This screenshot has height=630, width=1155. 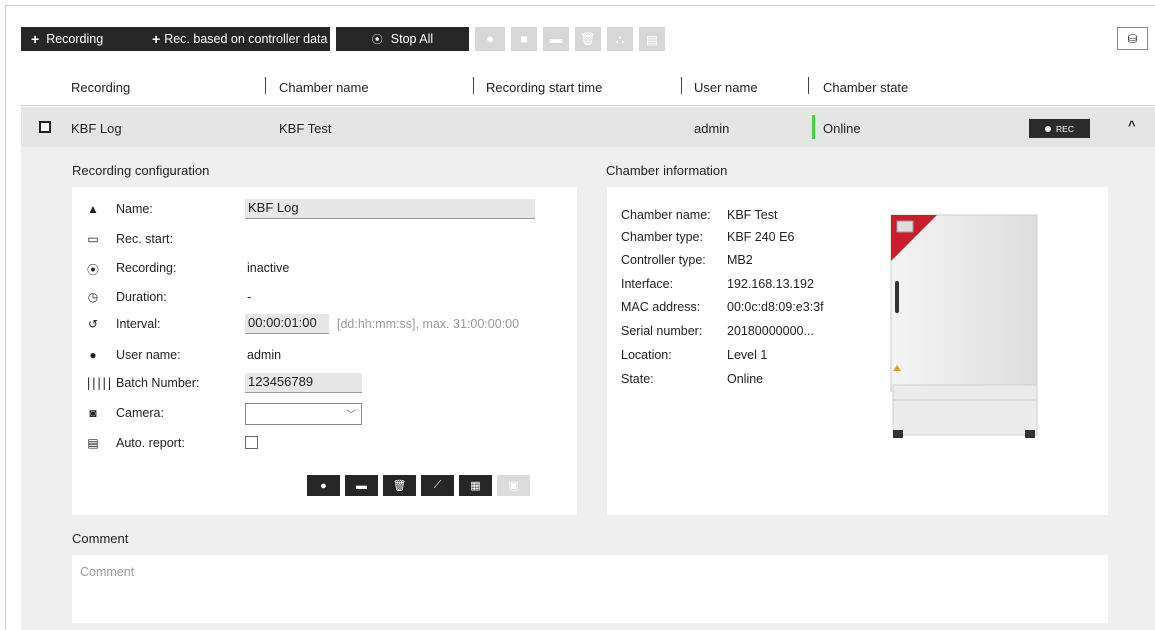 I want to click on add-controller-recording-button: + Rec. based on controller data, so click(x=241, y=39).